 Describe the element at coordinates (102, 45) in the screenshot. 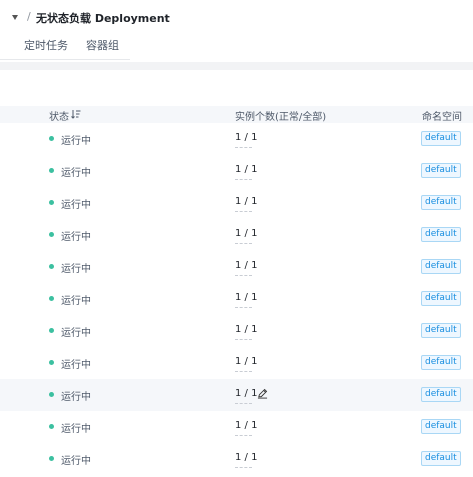

I see `tab-pods: 容器组` at that location.